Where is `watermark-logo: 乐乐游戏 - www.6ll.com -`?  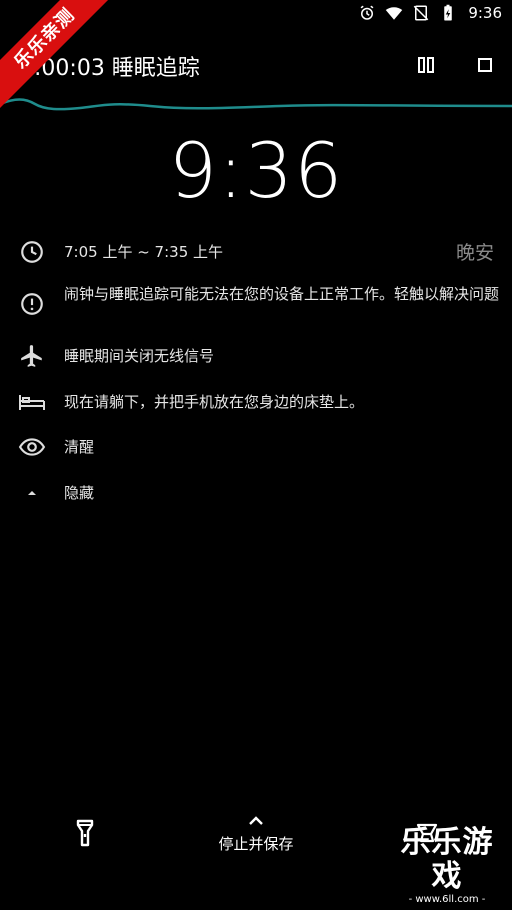
watermark-logo: 乐乐游戏 - www.6ll.com - is located at coordinates (447, 866).